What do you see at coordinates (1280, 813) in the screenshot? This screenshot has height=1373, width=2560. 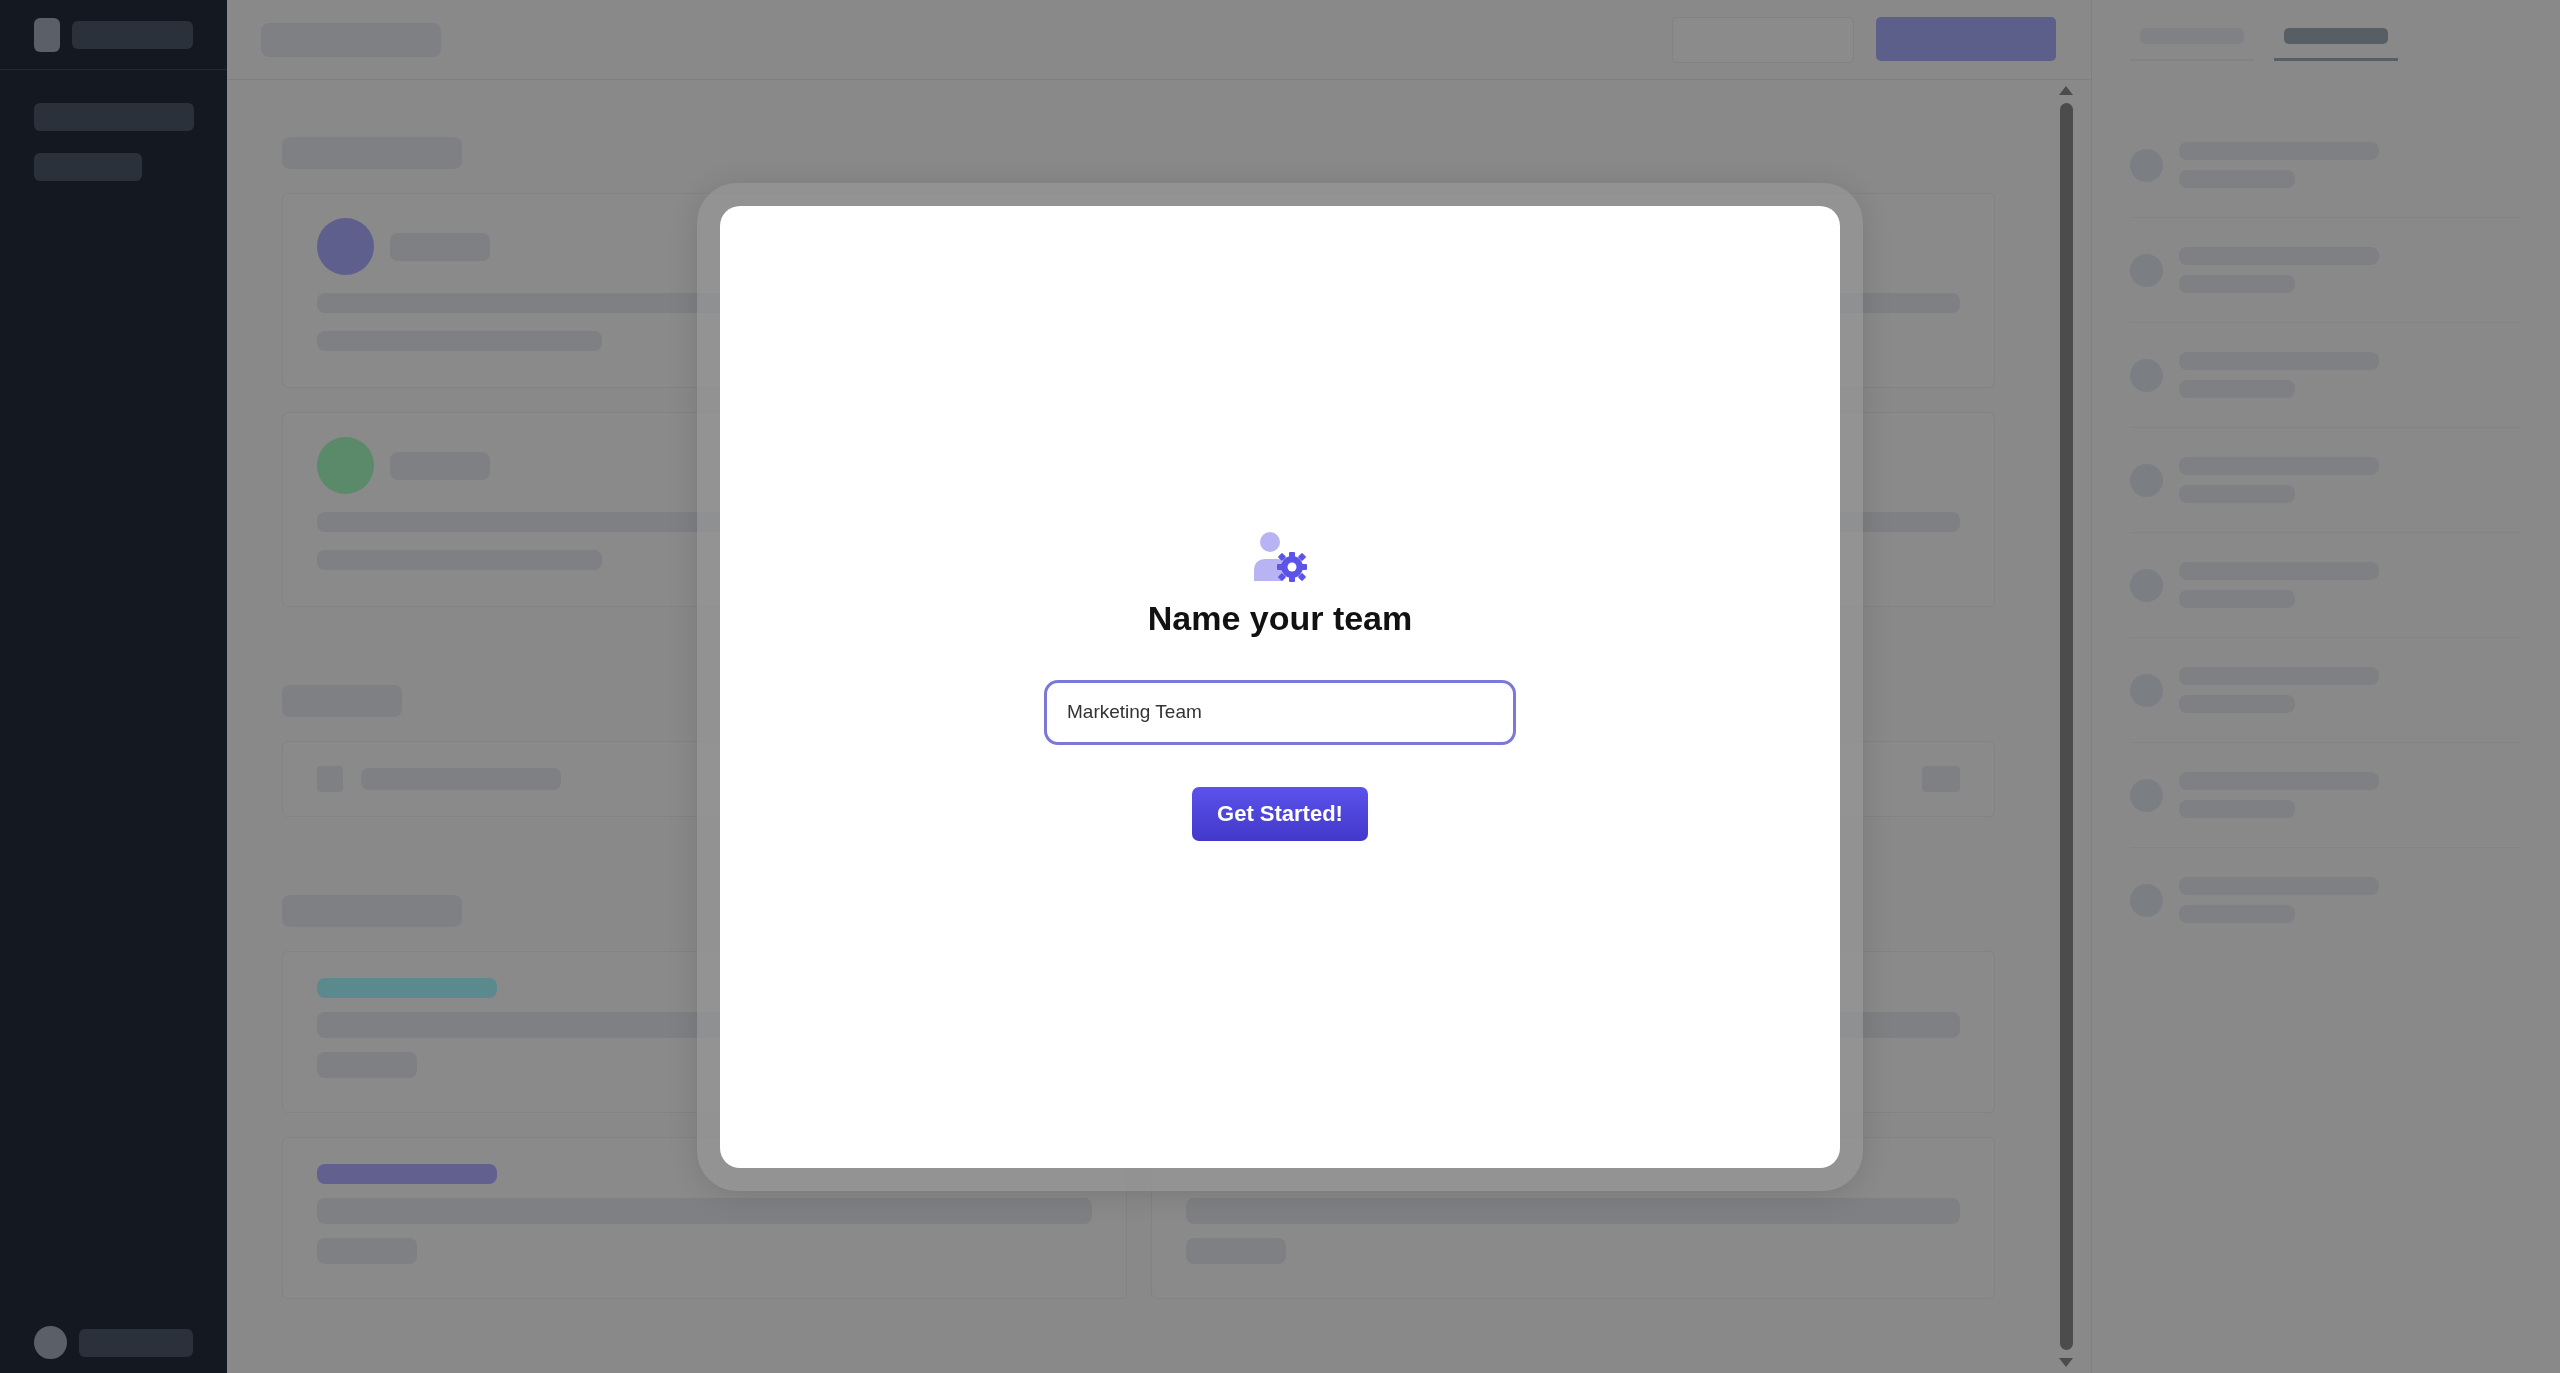 I see `get-started-button: Get Started!` at bounding box center [1280, 813].